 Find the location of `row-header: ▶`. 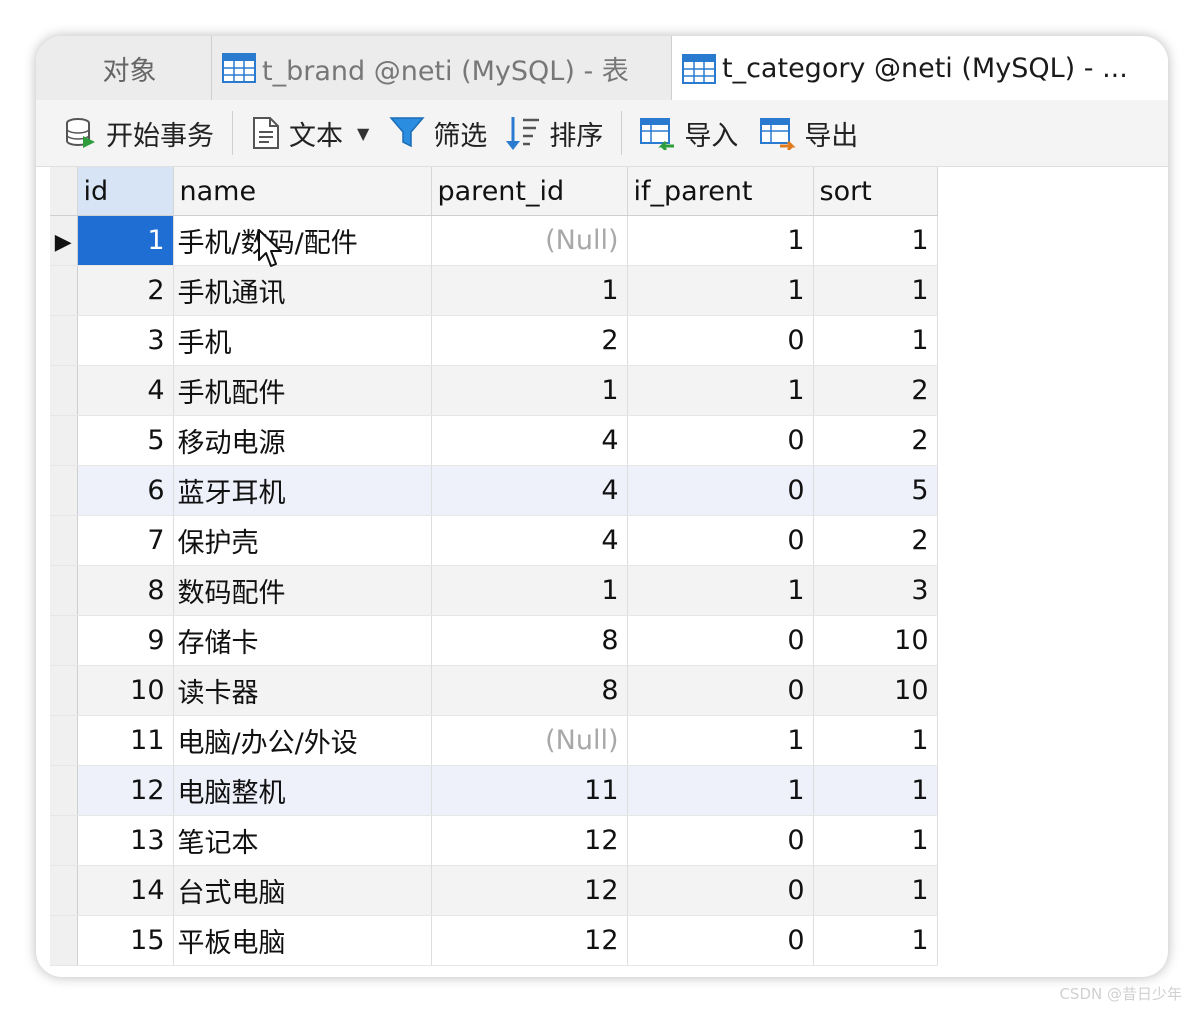

row-header: ▶ is located at coordinates (64, 240).